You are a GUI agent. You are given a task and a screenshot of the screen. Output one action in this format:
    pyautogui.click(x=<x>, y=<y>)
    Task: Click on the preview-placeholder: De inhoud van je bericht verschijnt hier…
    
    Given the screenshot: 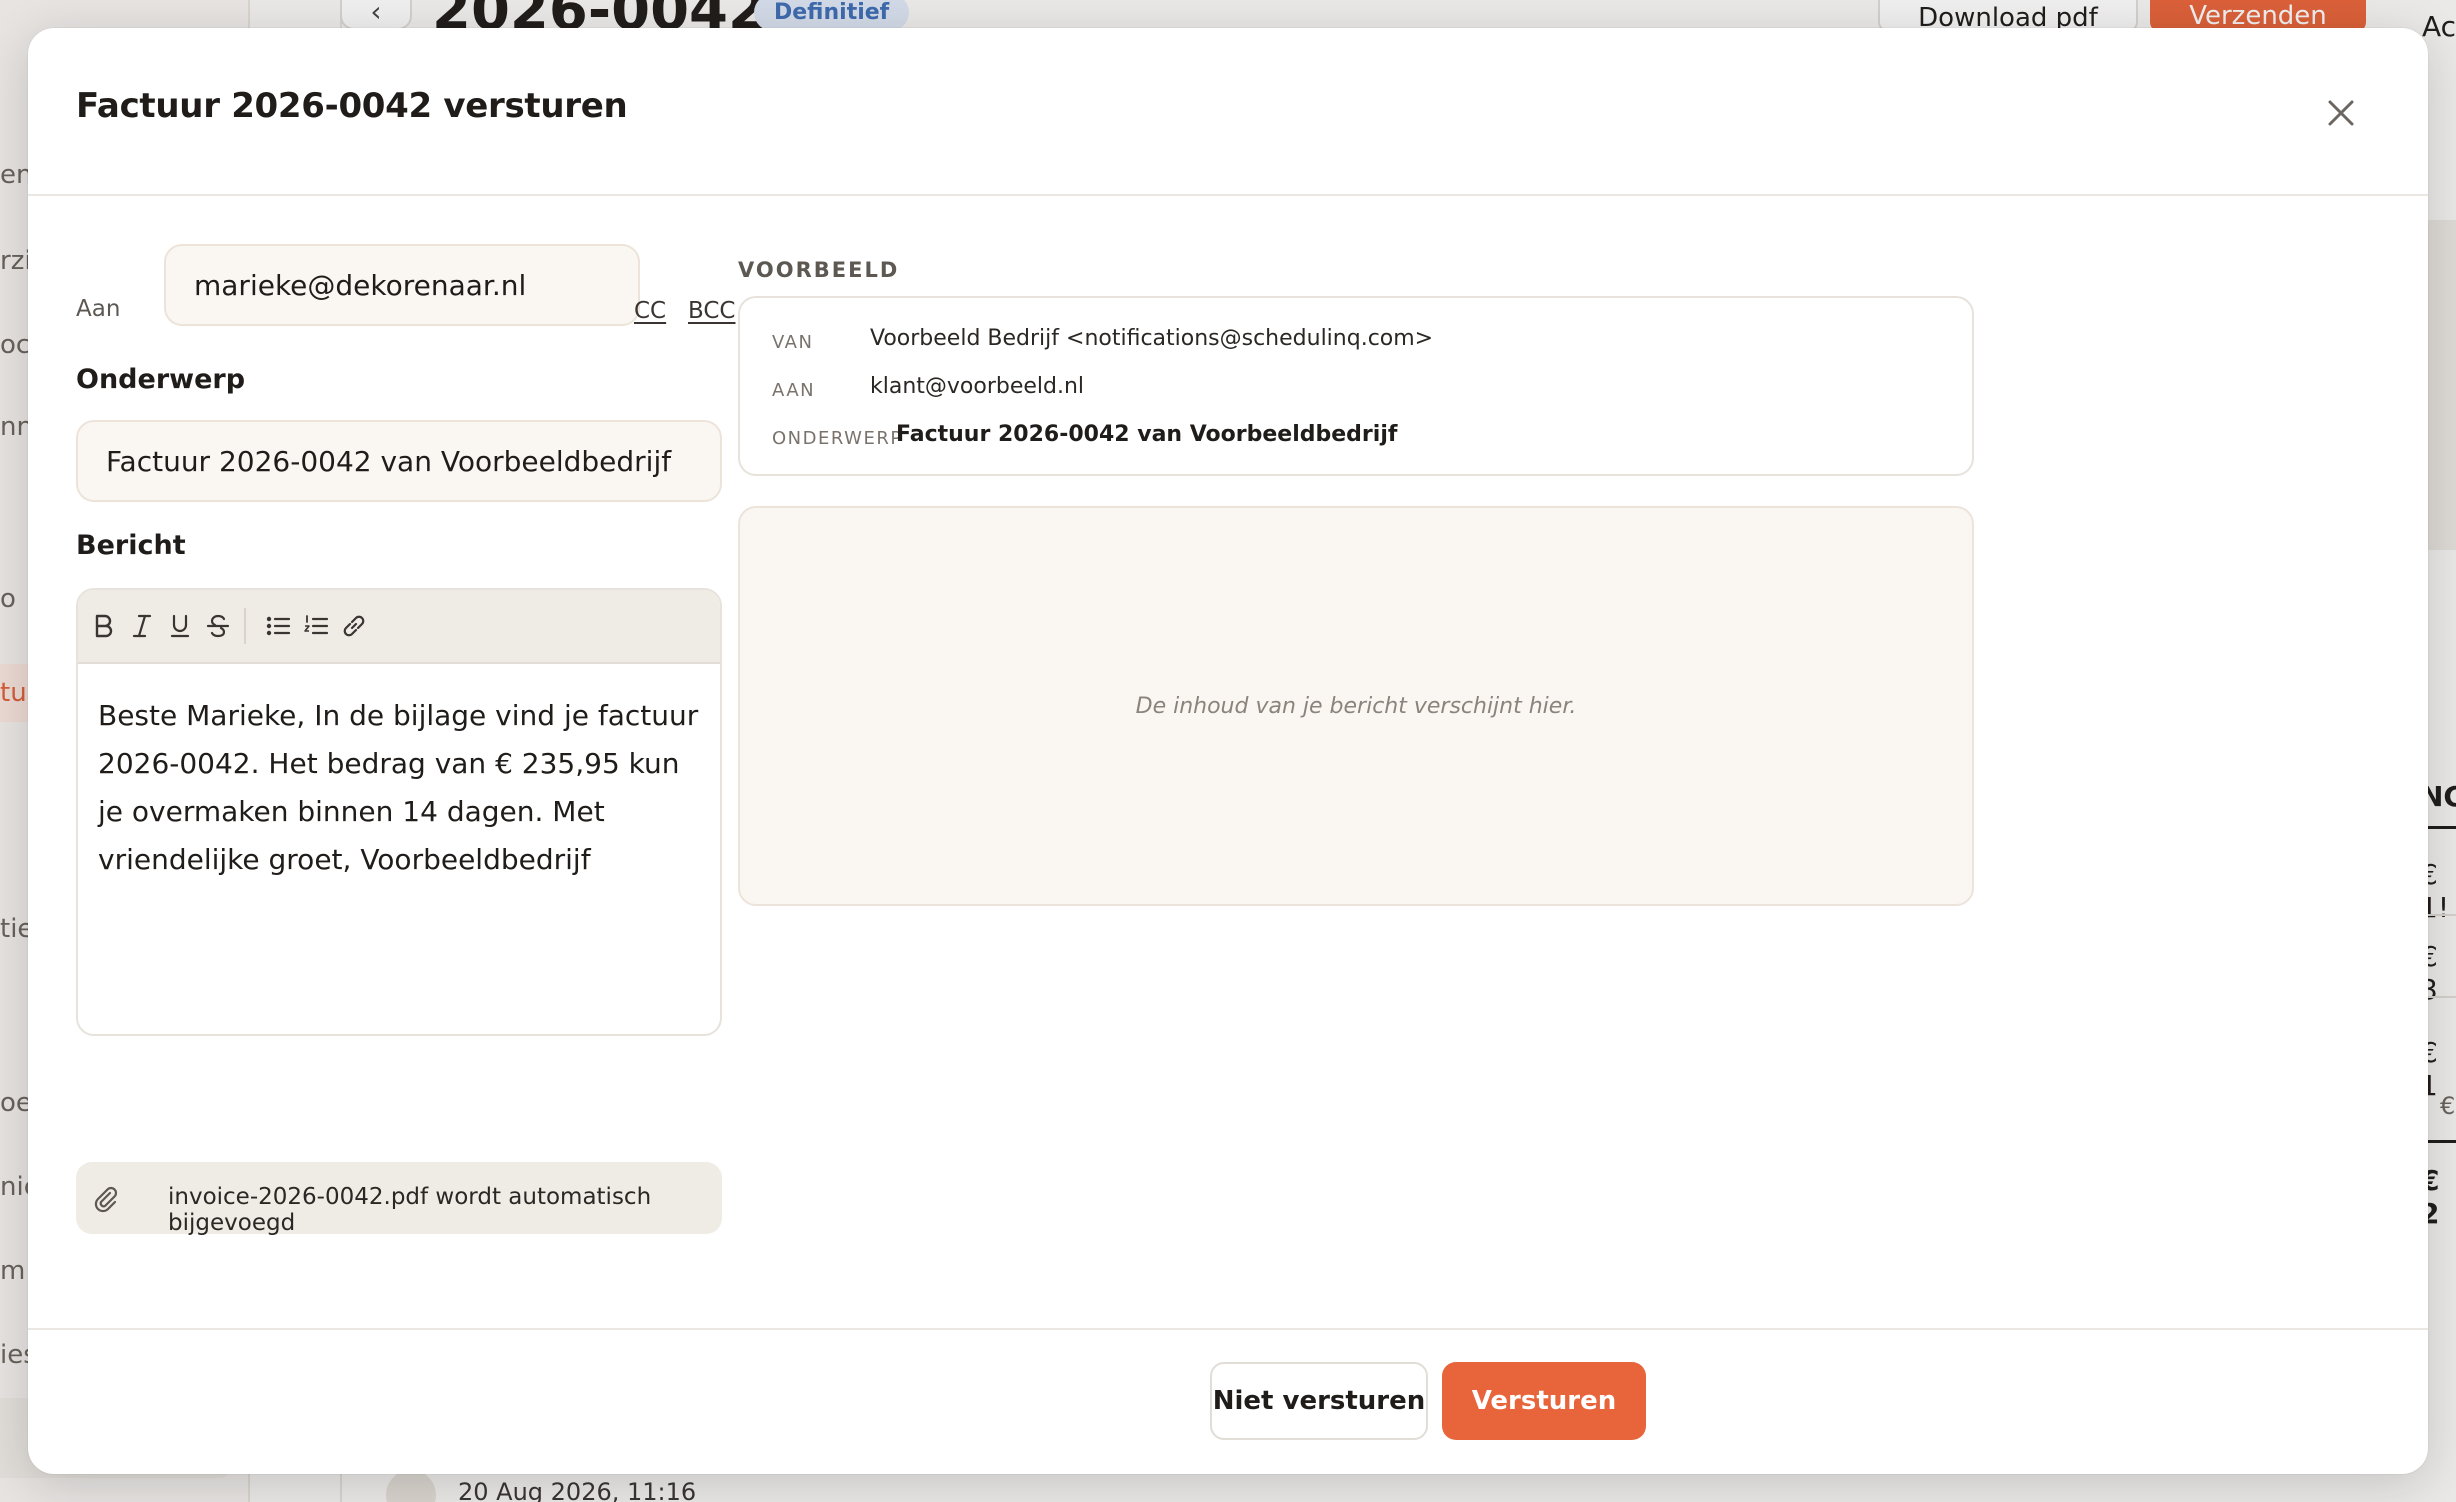 What is the action you would take?
    pyautogui.click(x=1356, y=706)
    